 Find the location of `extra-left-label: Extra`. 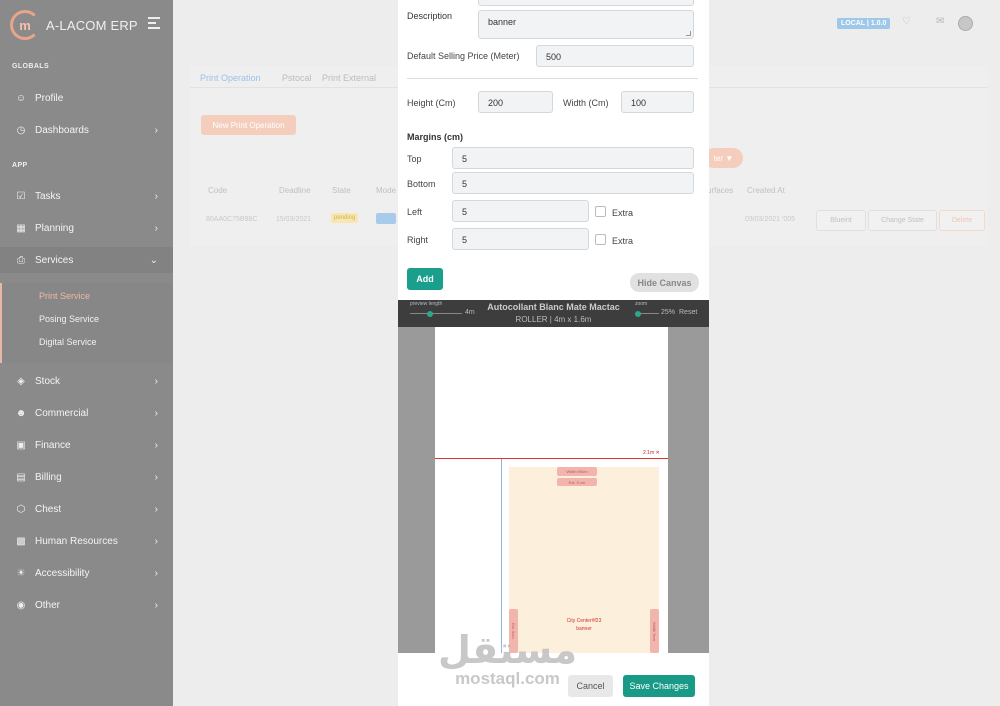

extra-left-label: Extra is located at coordinates (623, 213).